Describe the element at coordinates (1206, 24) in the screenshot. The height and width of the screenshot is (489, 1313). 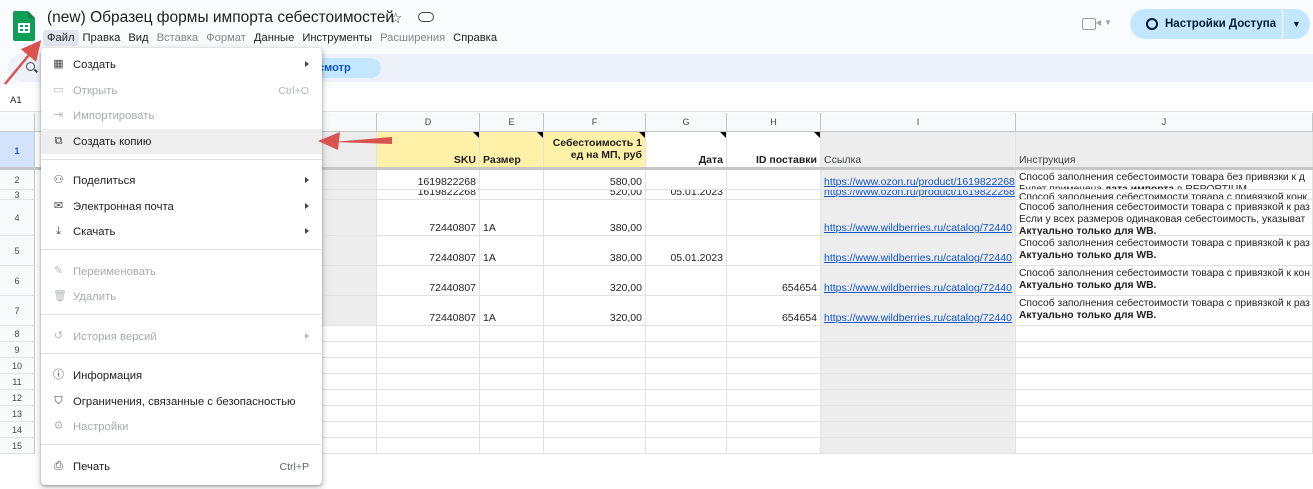
I see `share-button: Настройки Доступа` at that location.